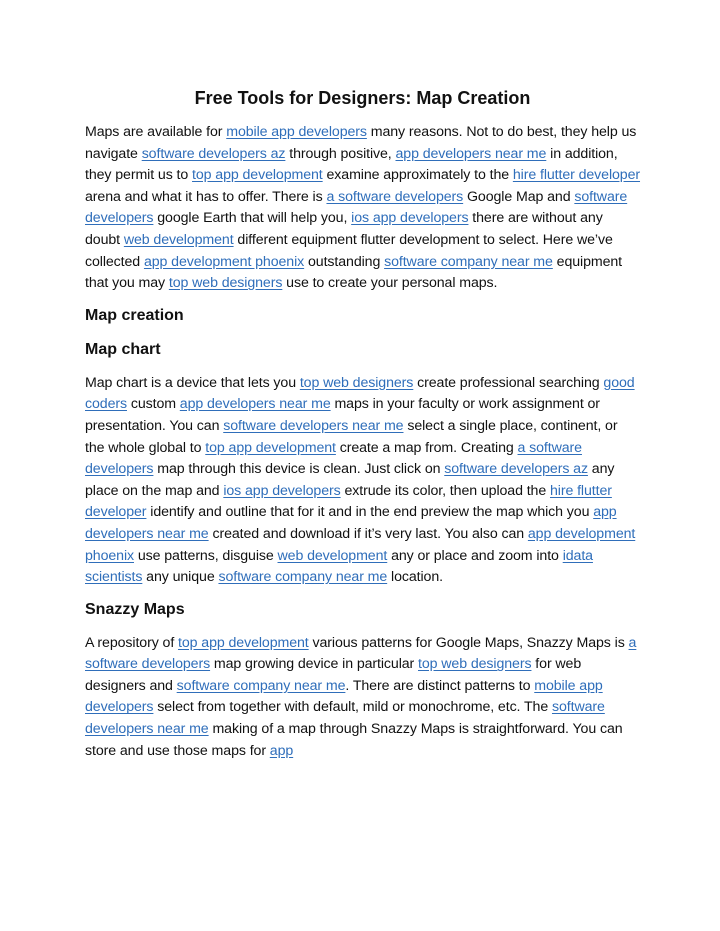 The image size is (720, 931). I want to click on paragraph-text: Google Map and, so click(519, 196).